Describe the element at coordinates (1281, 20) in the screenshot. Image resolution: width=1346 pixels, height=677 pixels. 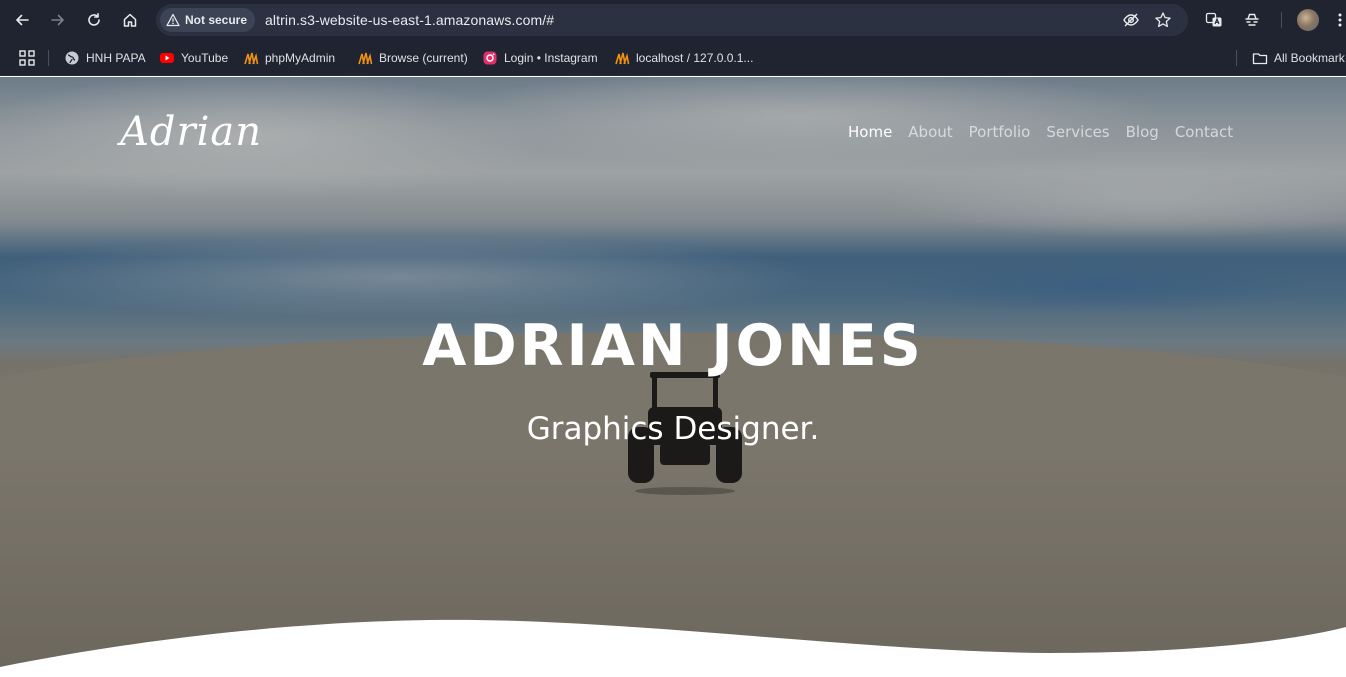
I see `toolbar-divider` at that location.